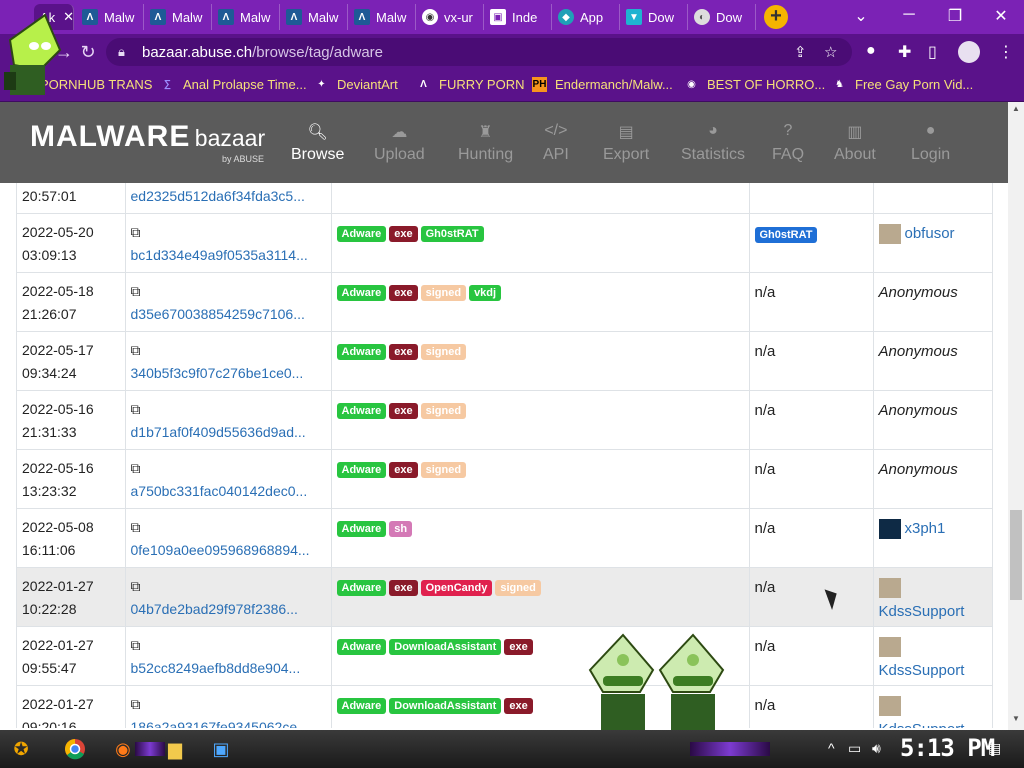  What do you see at coordinates (969, 52) in the screenshot?
I see `profile-avatar` at bounding box center [969, 52].